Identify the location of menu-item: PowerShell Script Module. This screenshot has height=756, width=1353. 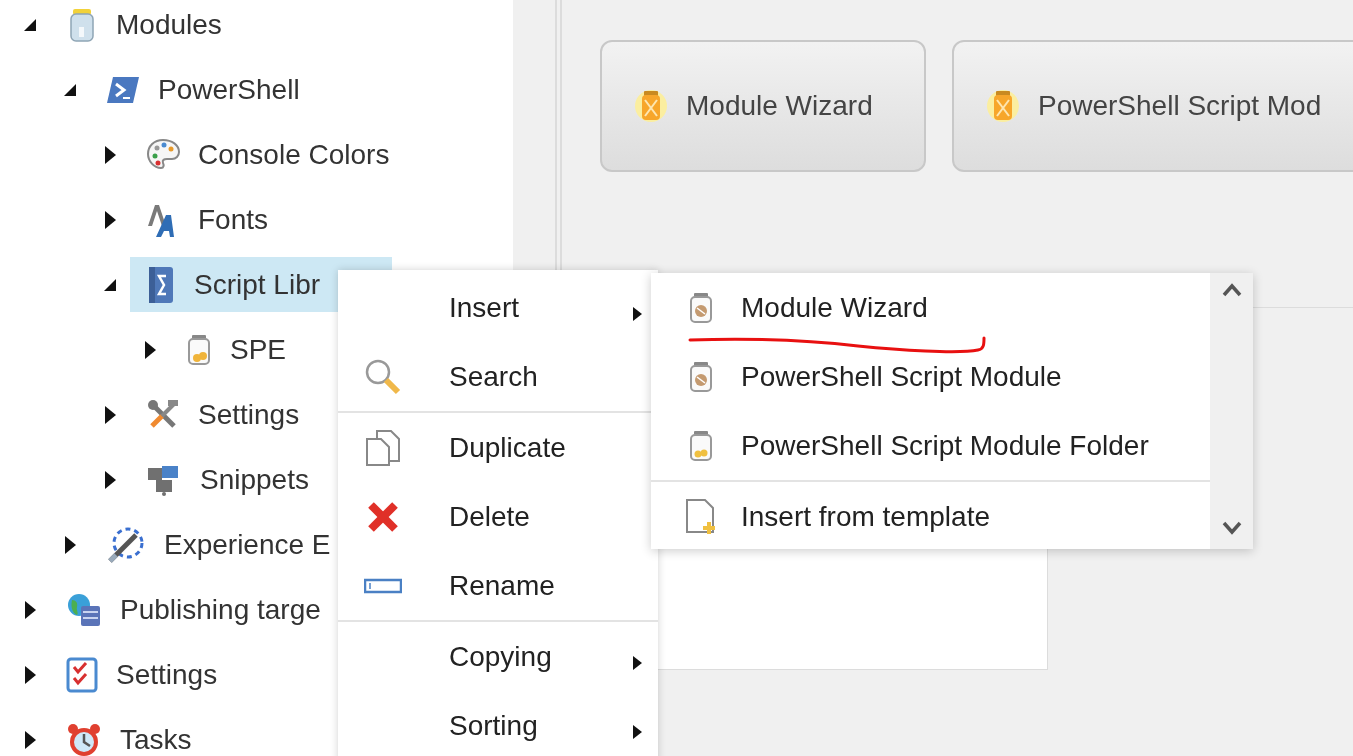
(901, 376).